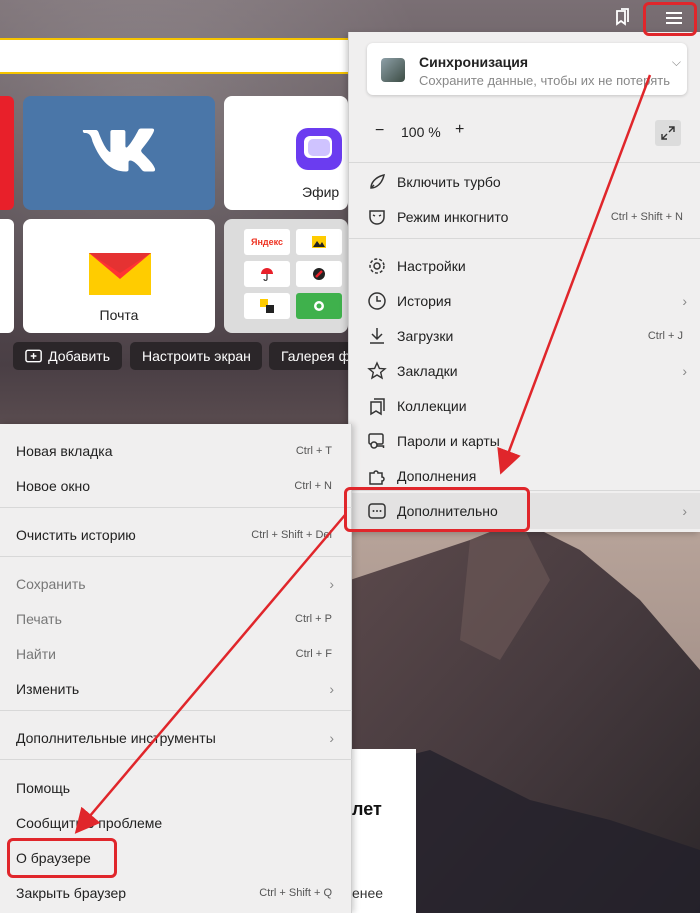  I want to click on rocket-icon, so click(377, 182).